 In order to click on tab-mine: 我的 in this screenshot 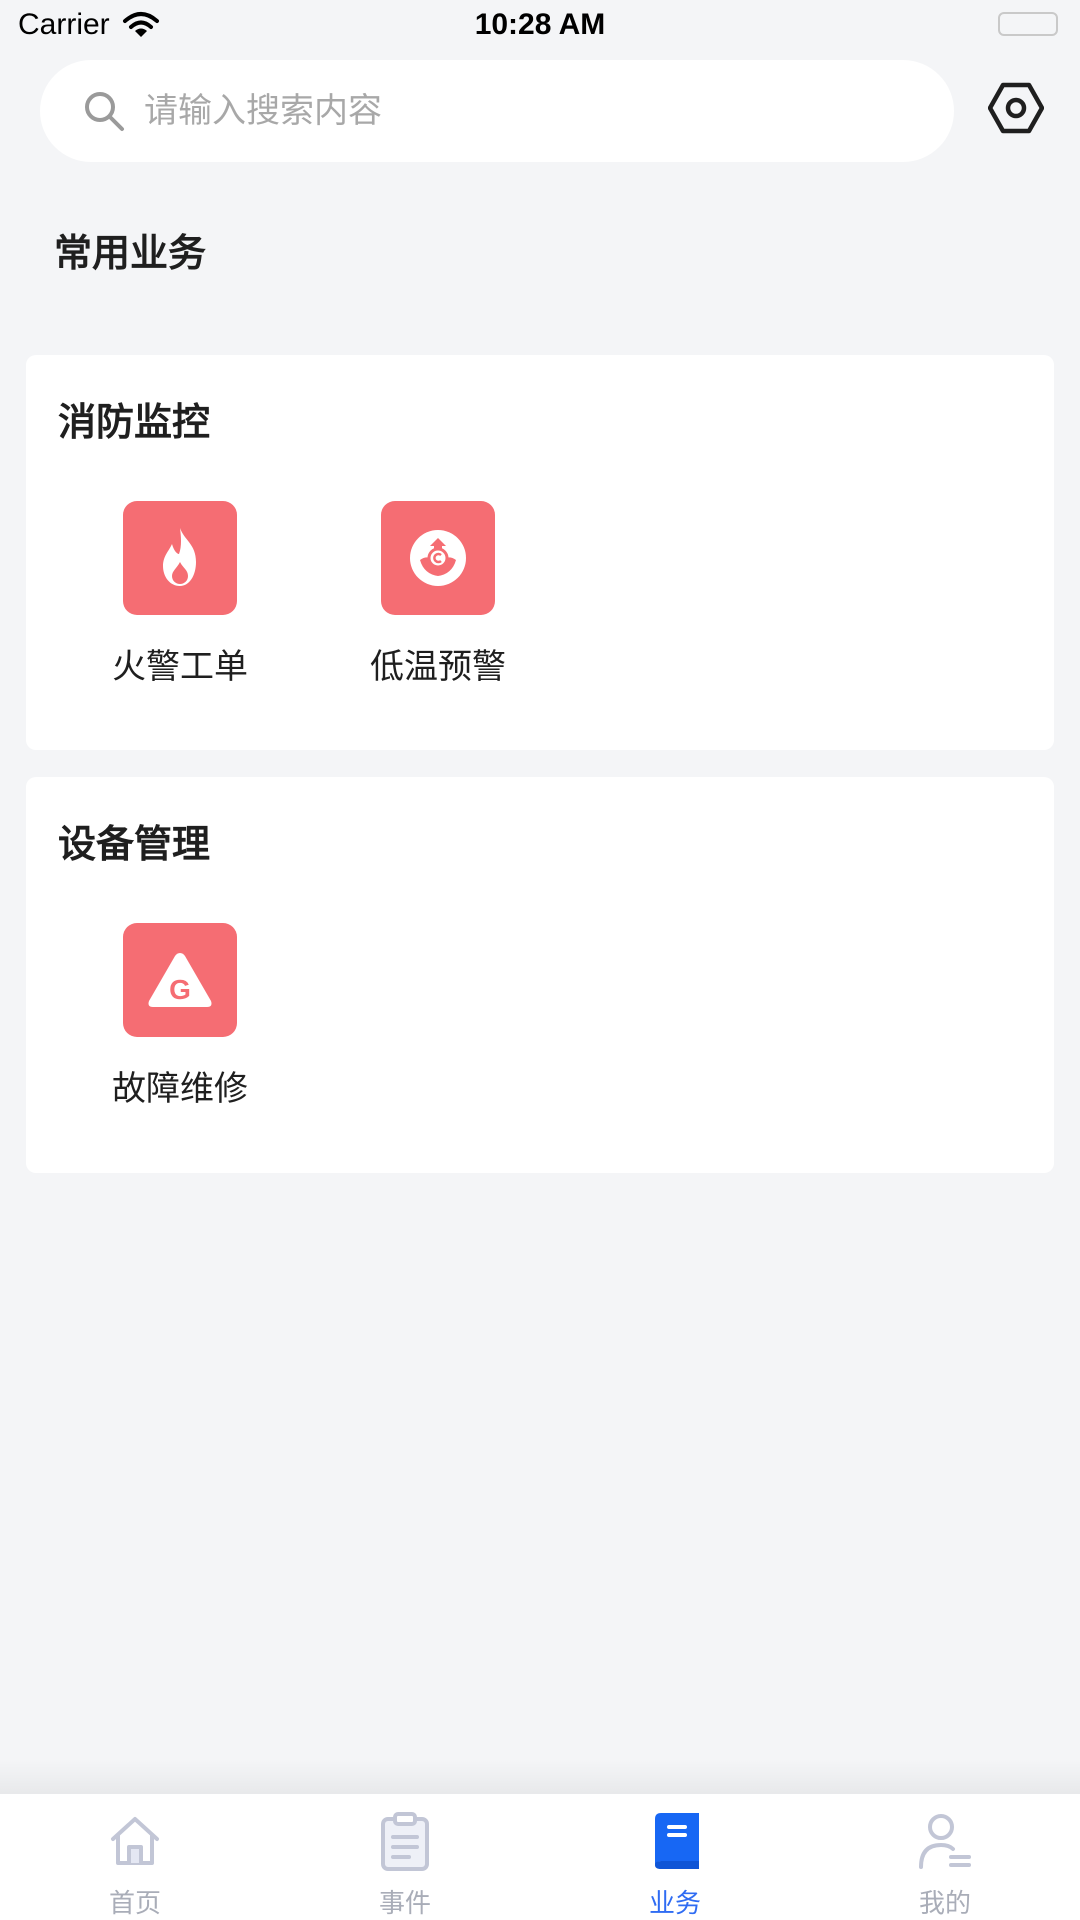, I will do `click(945, 1857)`.